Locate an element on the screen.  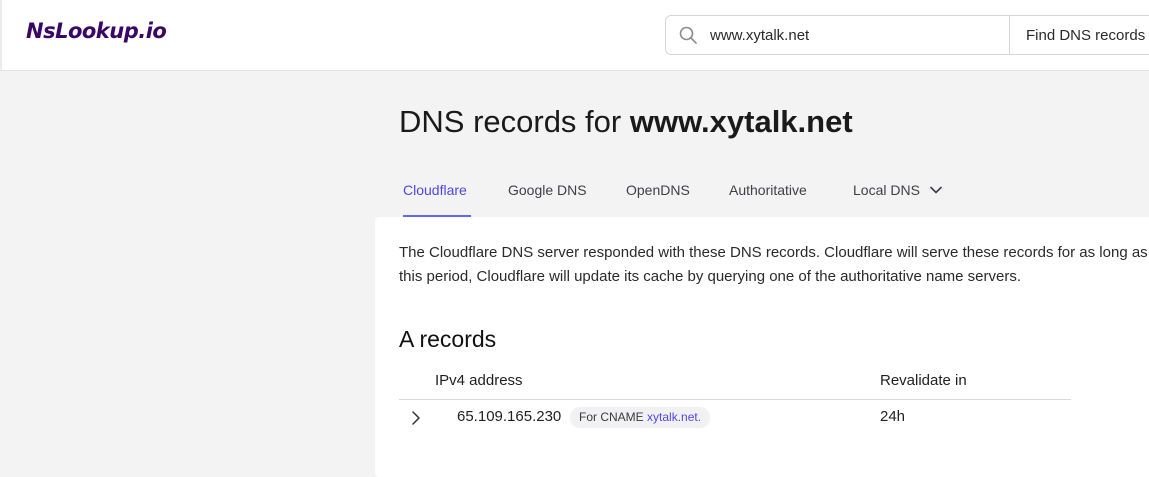
site-logo: NsLookup.io is located at coordinates (96, 31).